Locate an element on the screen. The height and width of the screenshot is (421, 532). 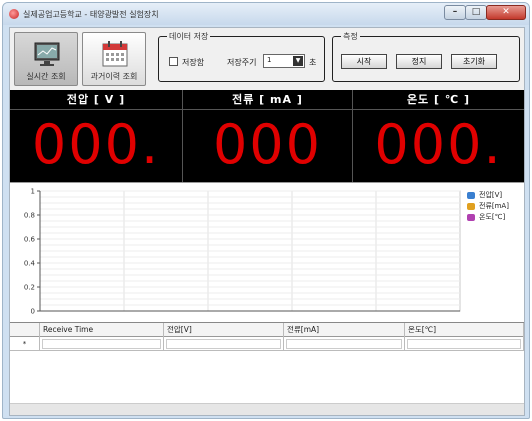
start-button: 시작 is located at coordinates (364, 61).